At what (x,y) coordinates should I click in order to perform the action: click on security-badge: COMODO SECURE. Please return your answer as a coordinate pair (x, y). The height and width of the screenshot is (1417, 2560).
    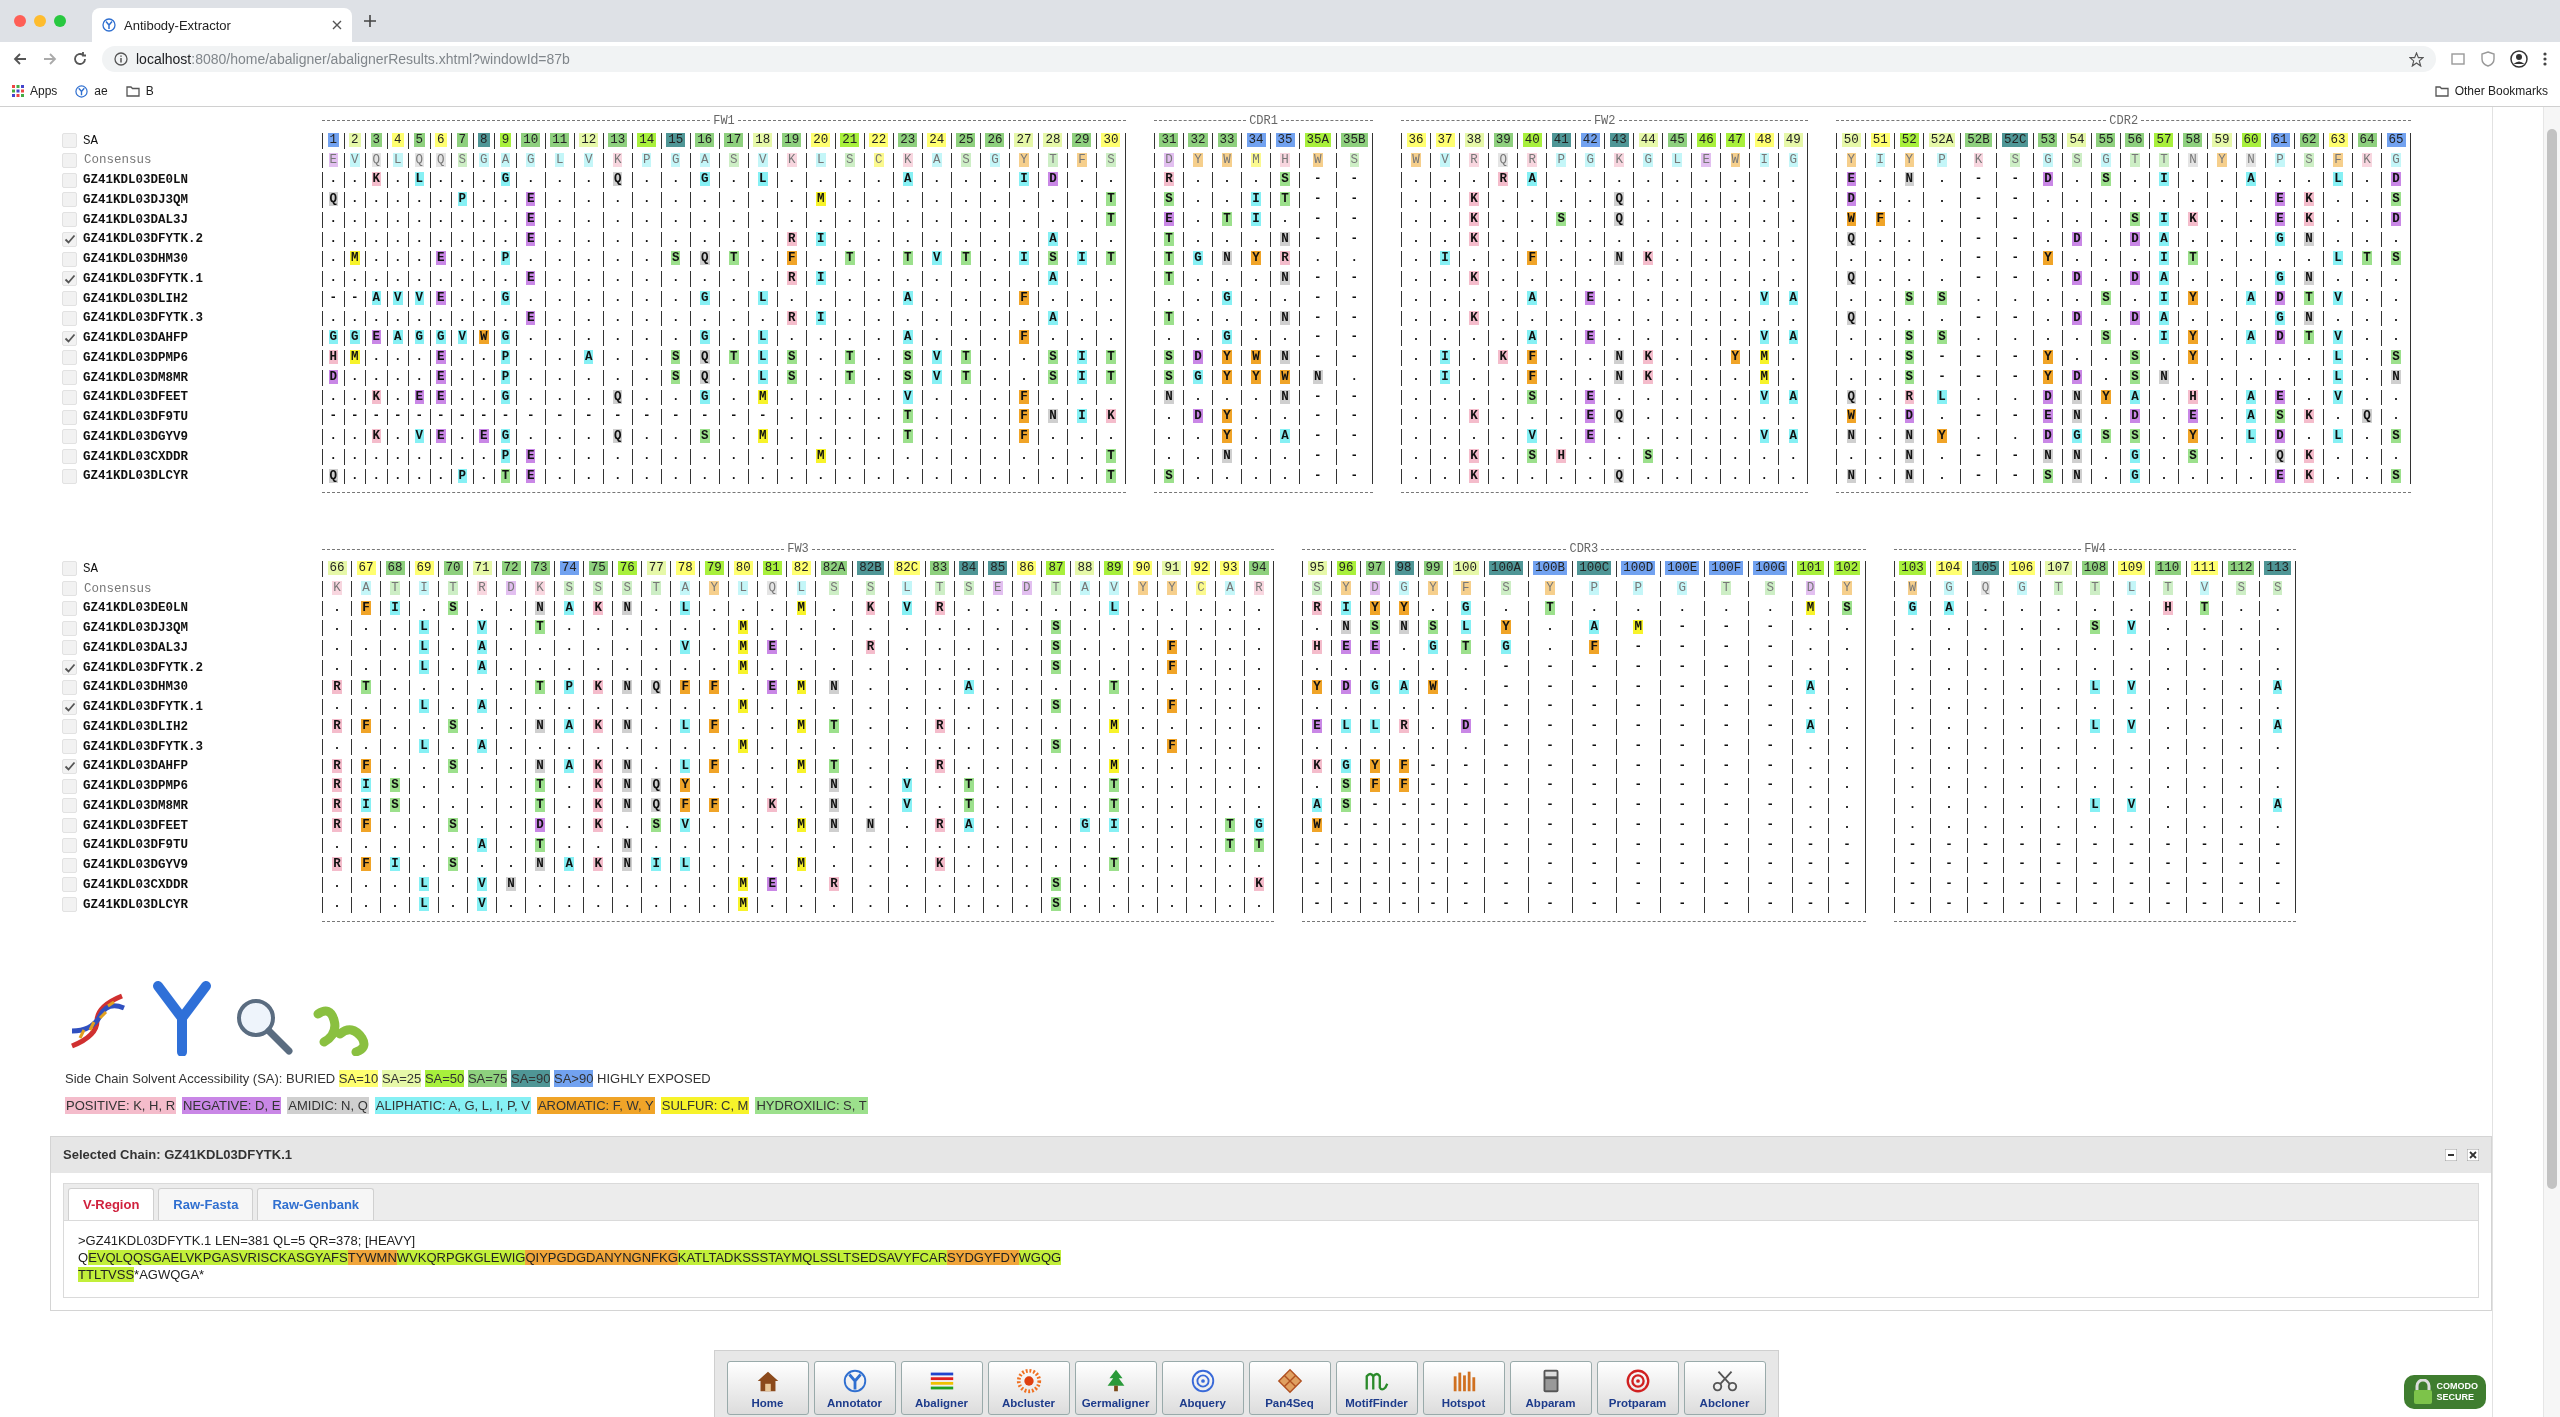
    Looking at the image, I should click on (2444, 1392).